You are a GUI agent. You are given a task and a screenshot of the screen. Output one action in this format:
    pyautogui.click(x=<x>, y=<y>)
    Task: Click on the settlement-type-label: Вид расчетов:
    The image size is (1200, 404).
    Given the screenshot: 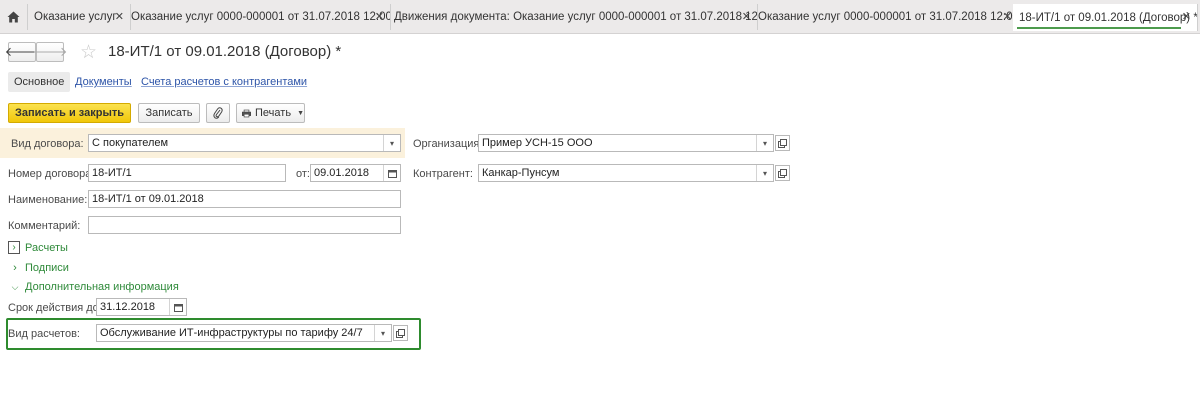 What is the action you would take?
    pyautogui.click(x=44, y=334)
    